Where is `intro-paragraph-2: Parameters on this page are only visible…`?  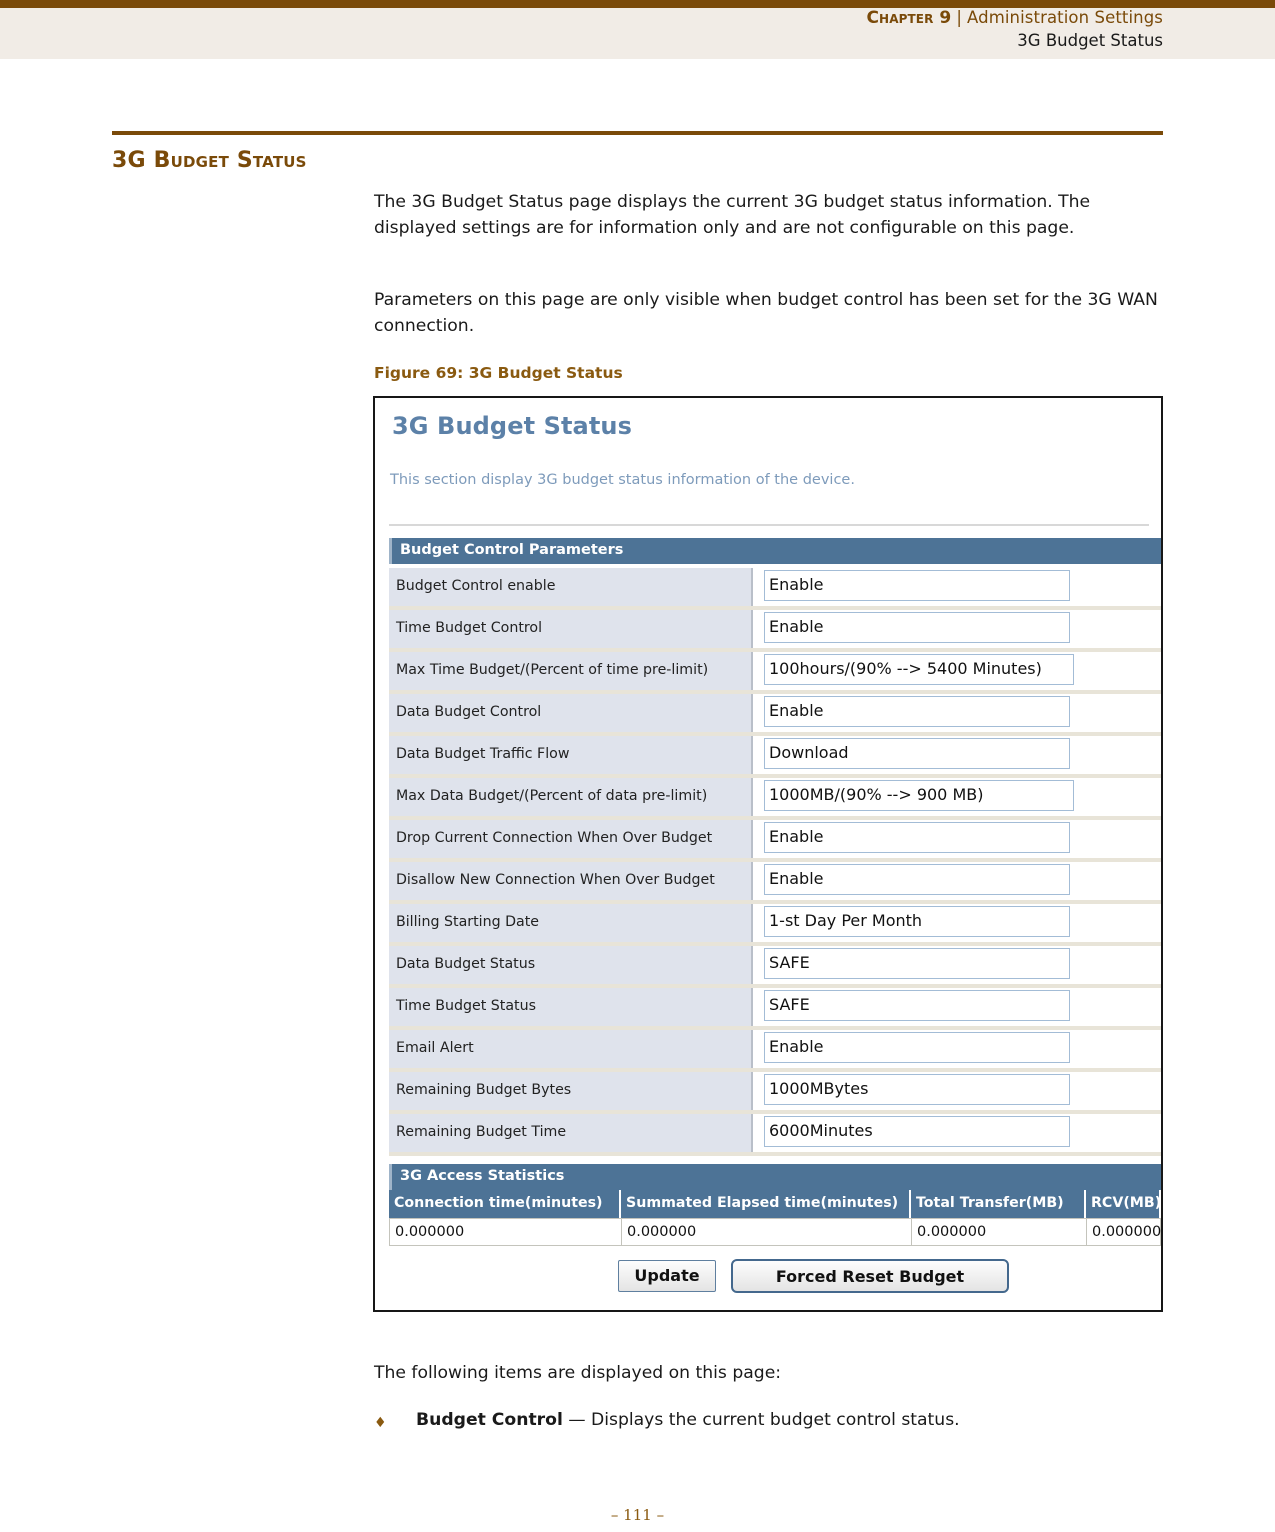 intro-paragraph-2: Parameters on this page are only visible… is located at coordinates (766, 313).